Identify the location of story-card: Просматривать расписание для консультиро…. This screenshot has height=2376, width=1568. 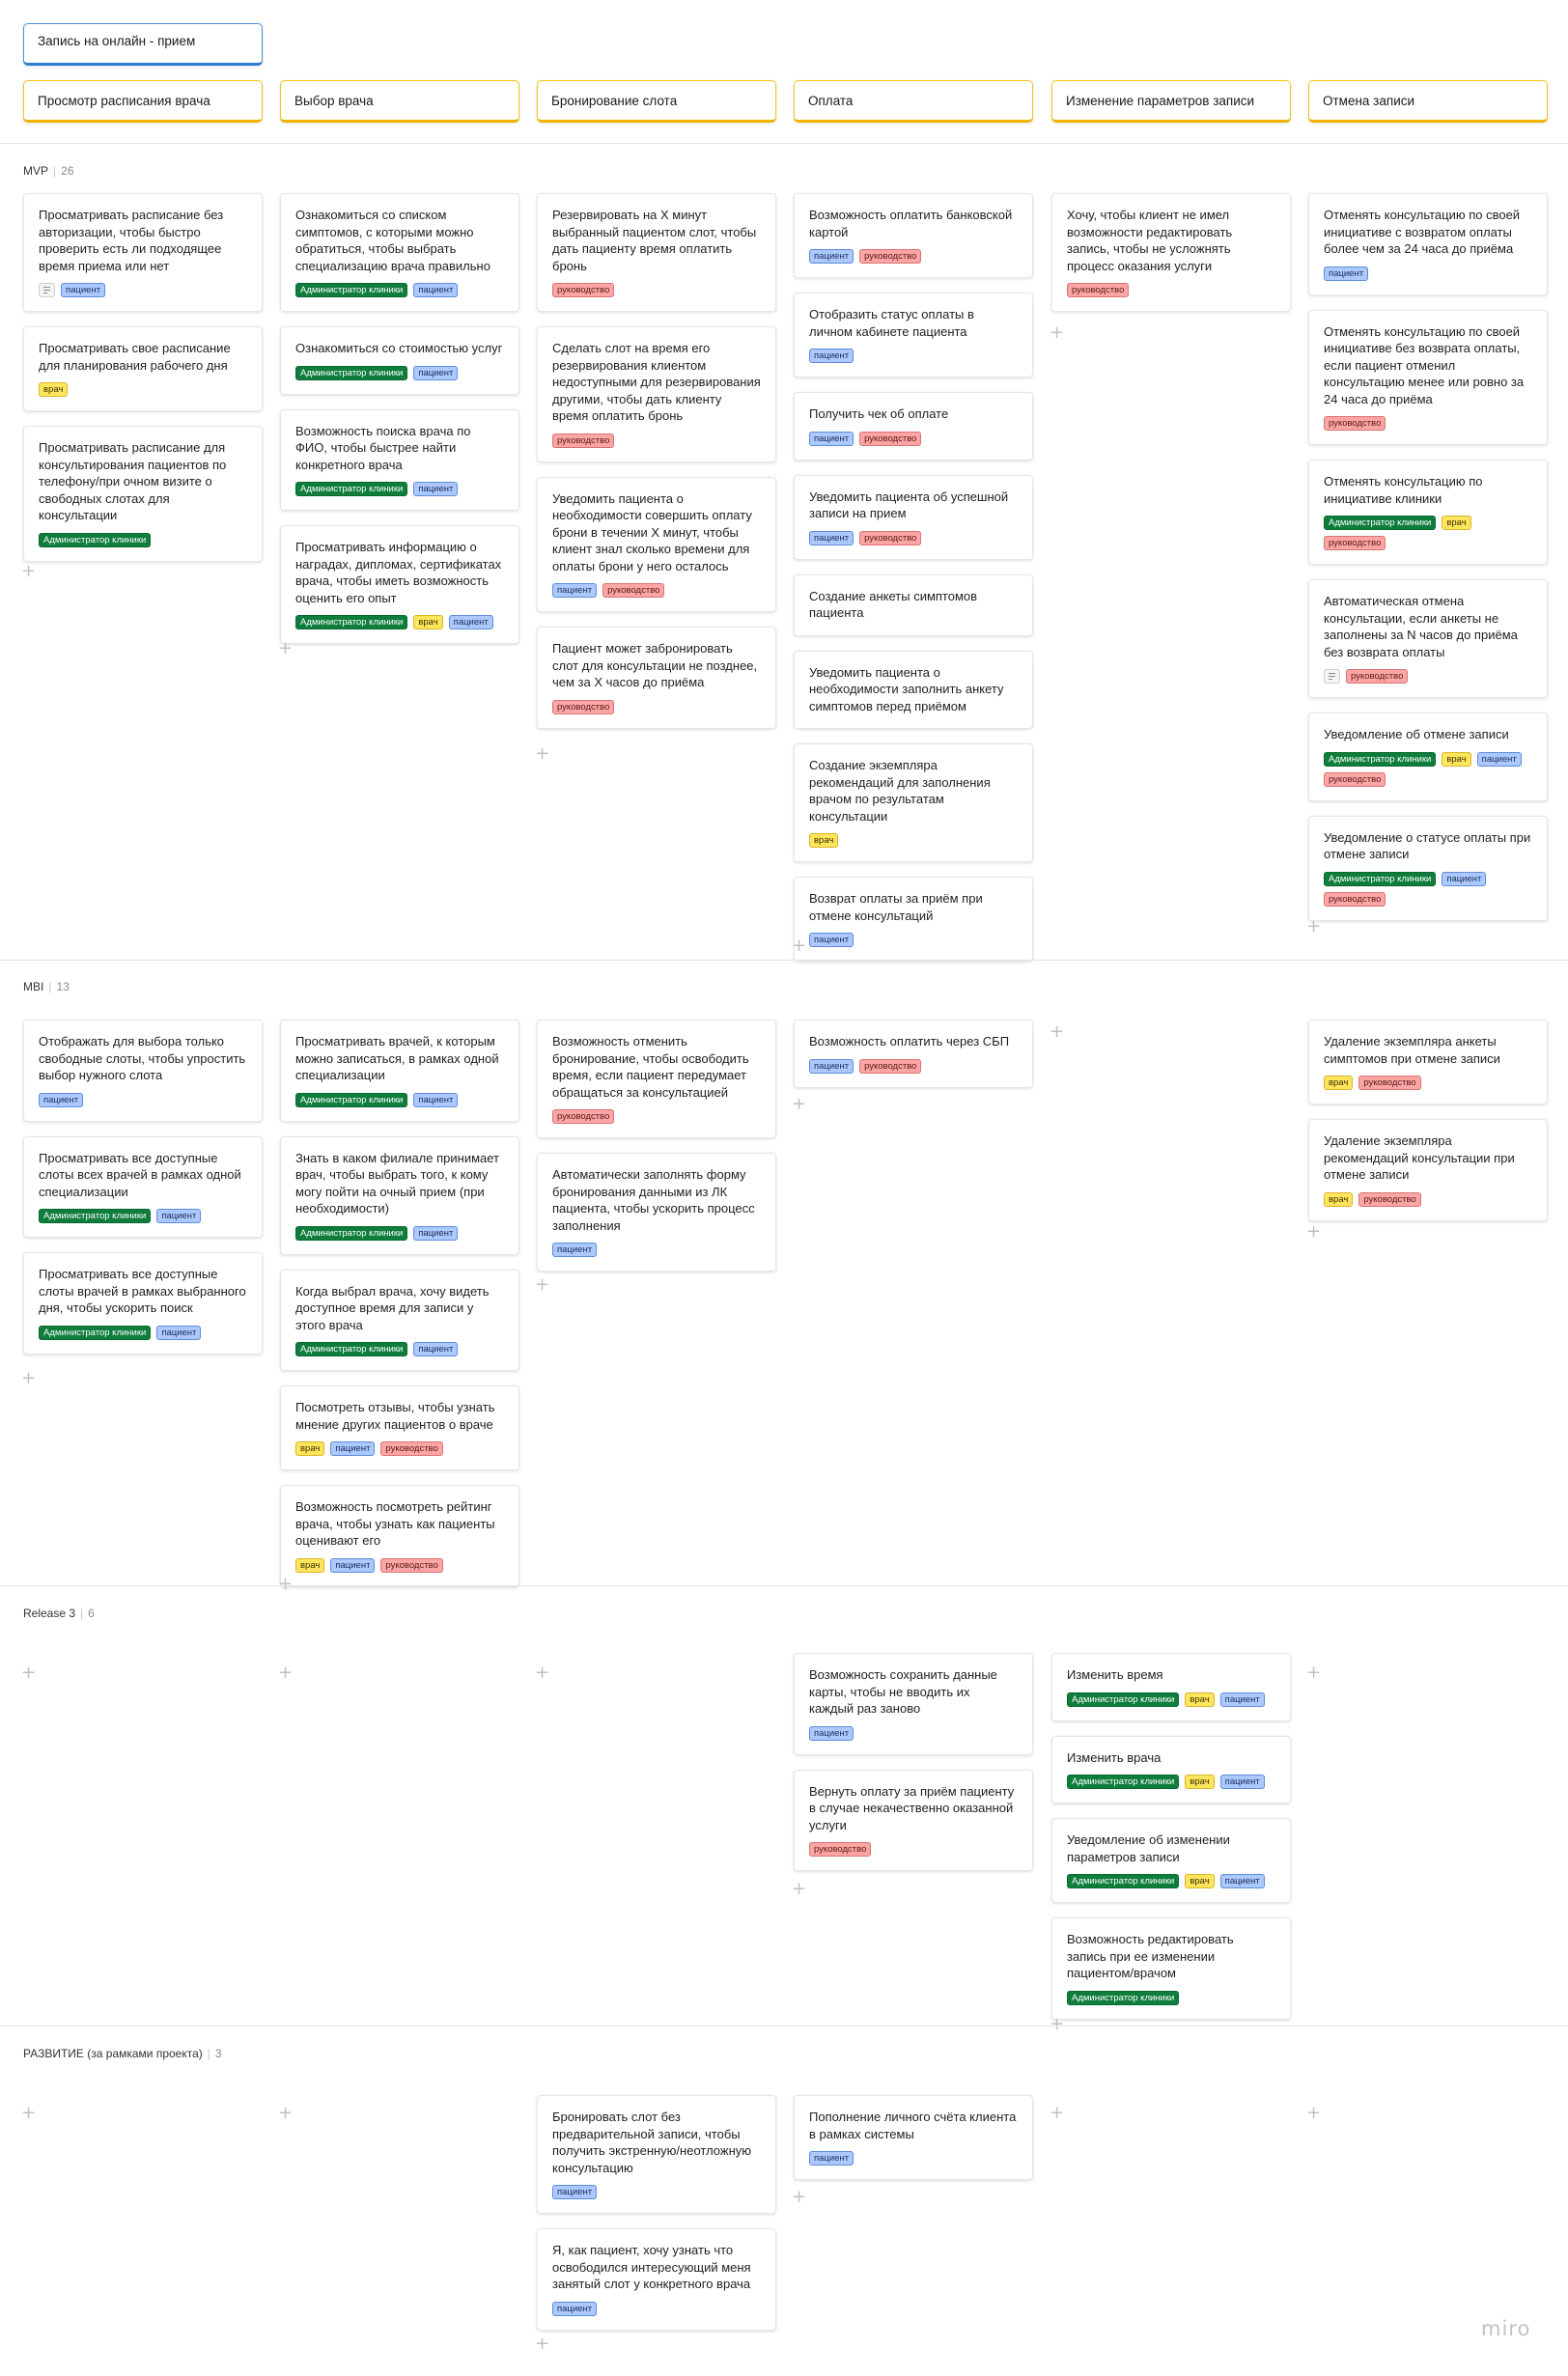
(143, 494).